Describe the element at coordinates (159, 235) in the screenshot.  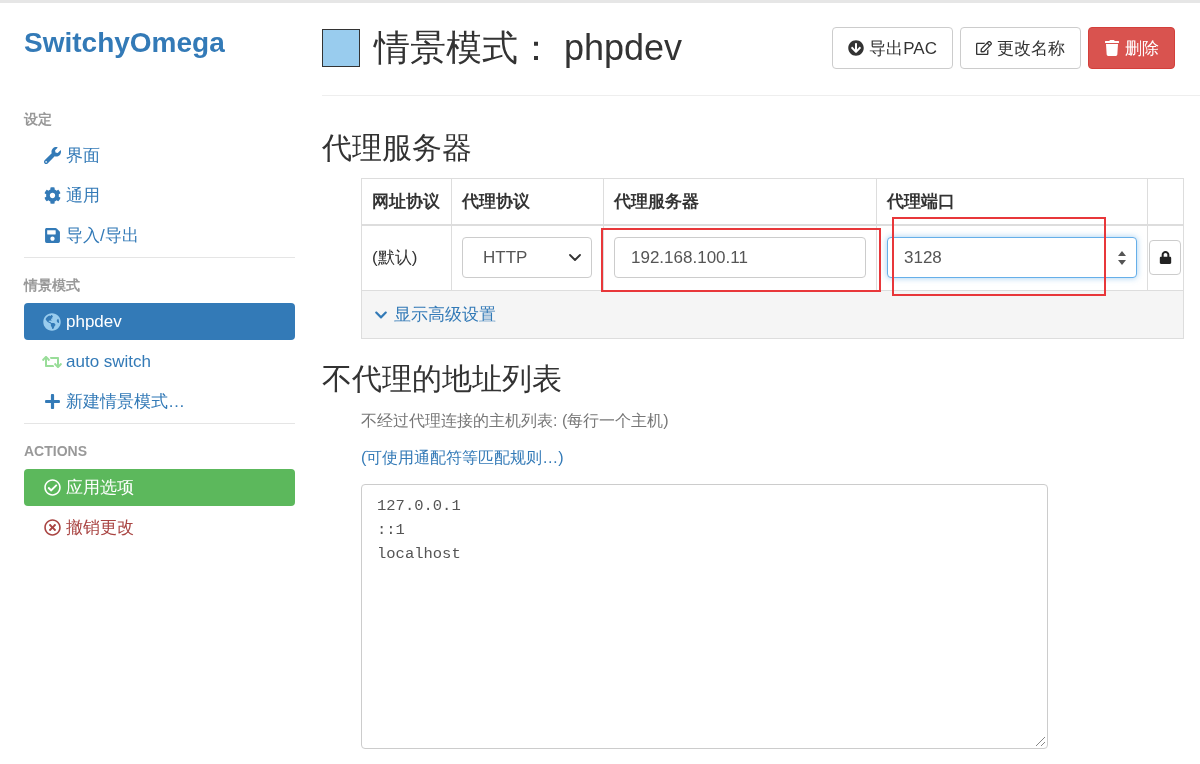
I see `settings-nav-item: 导入/导出` at that location.